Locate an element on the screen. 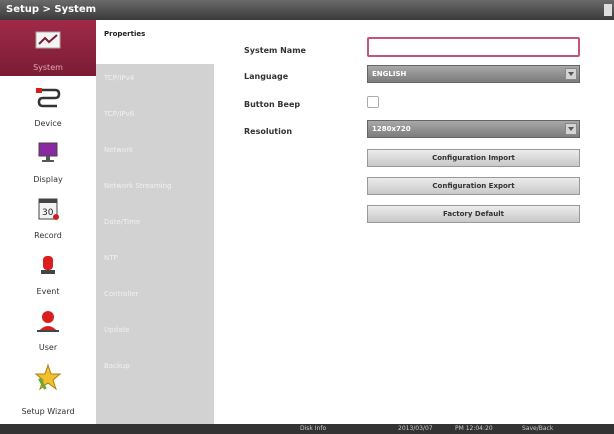 The image size is (614, 434). sidebar-item-label: User is located at coordinates (48, 347).